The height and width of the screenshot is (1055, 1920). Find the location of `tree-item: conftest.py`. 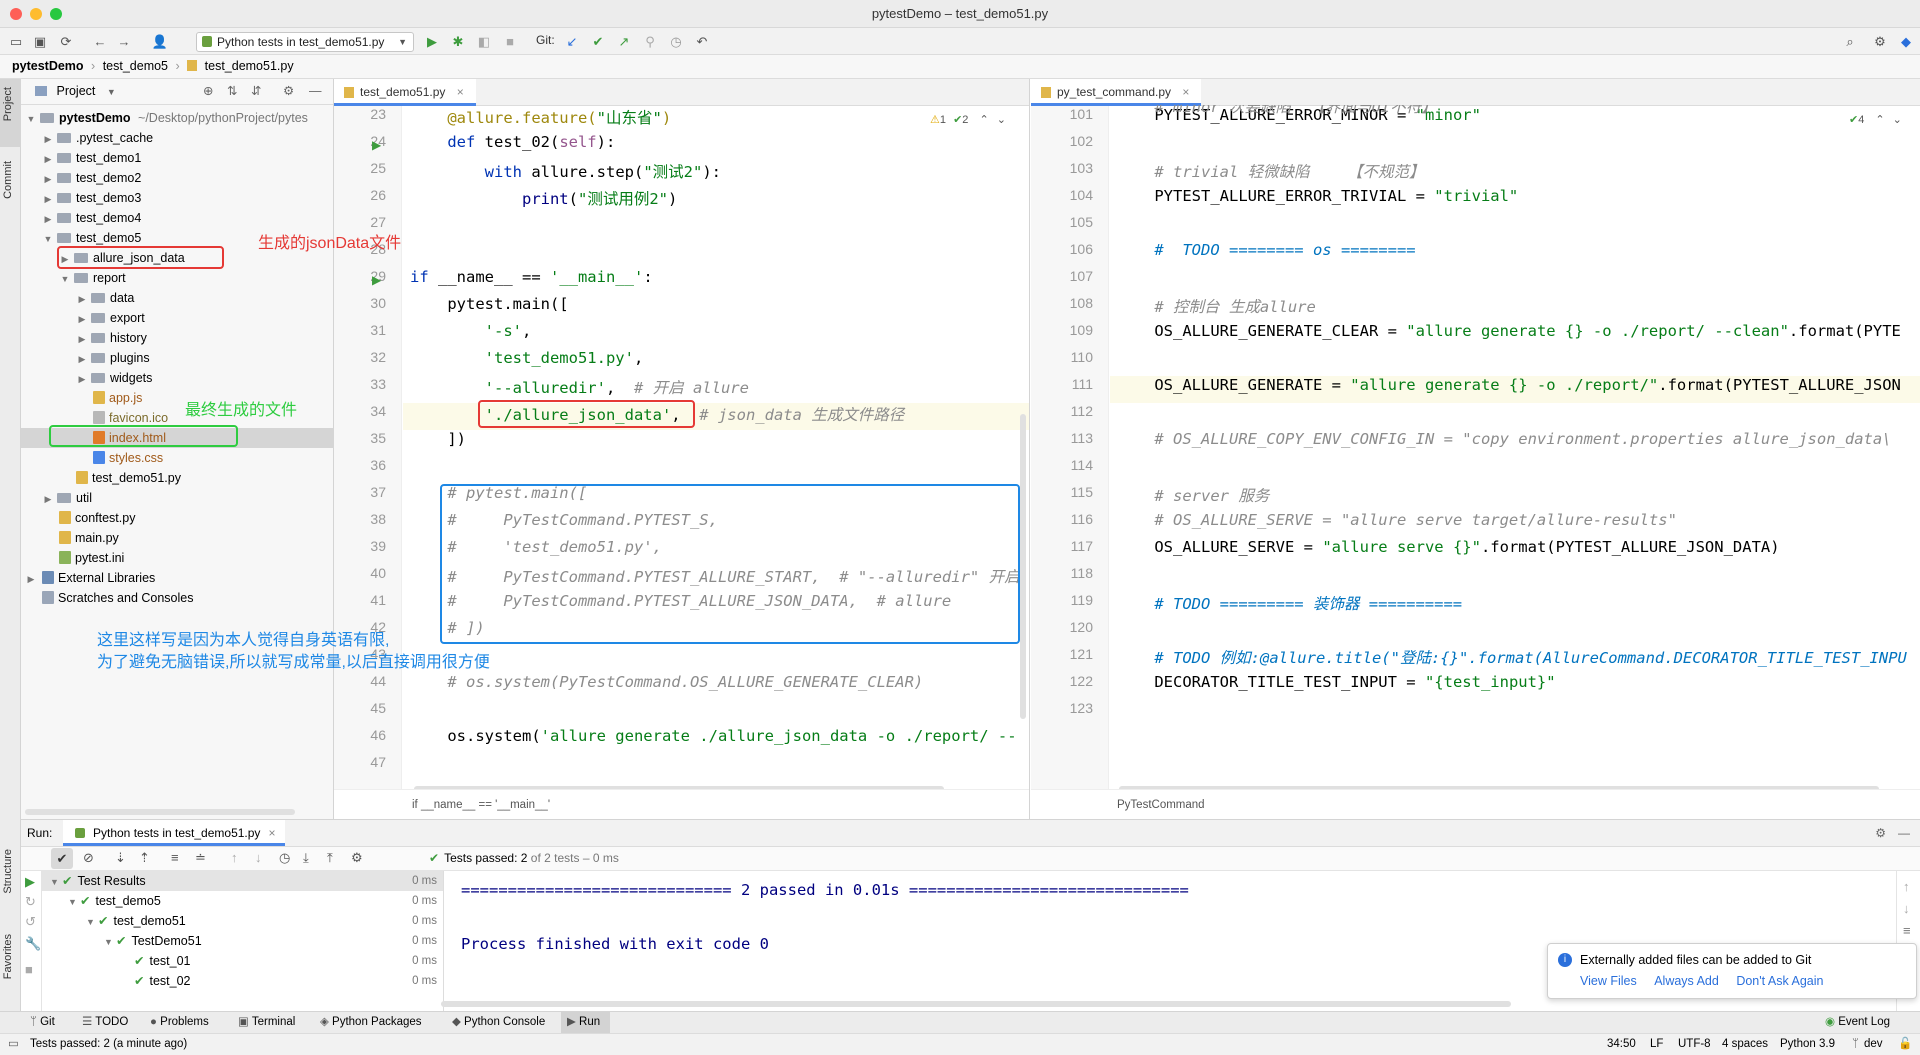

tree-item: conftest.py is located at coordinates (177, 518).